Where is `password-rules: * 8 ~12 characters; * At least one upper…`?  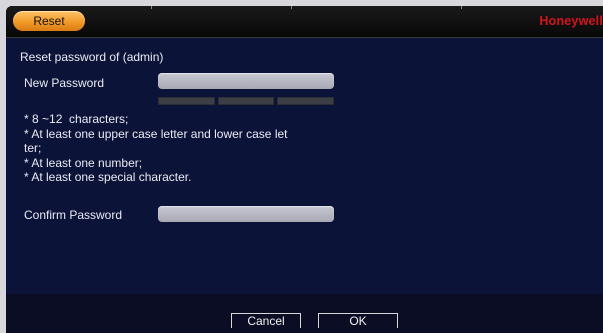 password-rules: * 8 ~12 characters; * At least one upper… is located at coordinates (184, 148).